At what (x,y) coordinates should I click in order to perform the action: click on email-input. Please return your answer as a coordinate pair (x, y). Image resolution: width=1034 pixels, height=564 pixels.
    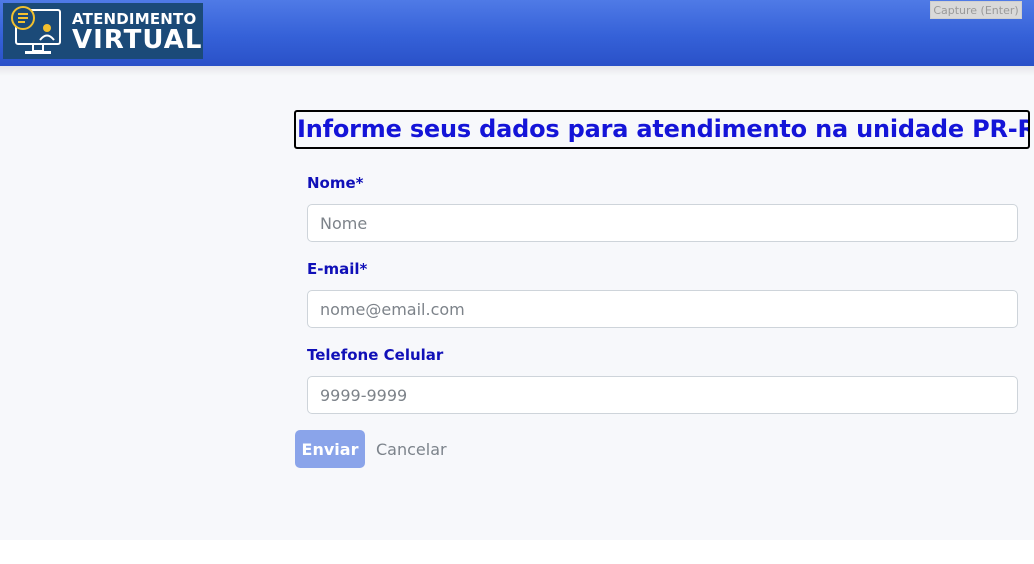
    Looking at the image, I should click on (662, 309).